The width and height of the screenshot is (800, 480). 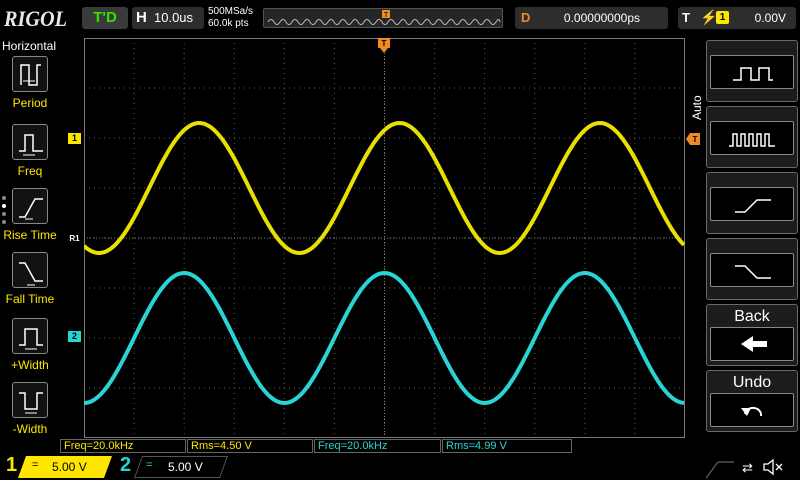 I want to click on horizontal-label: H, so click(x=141, y=17).